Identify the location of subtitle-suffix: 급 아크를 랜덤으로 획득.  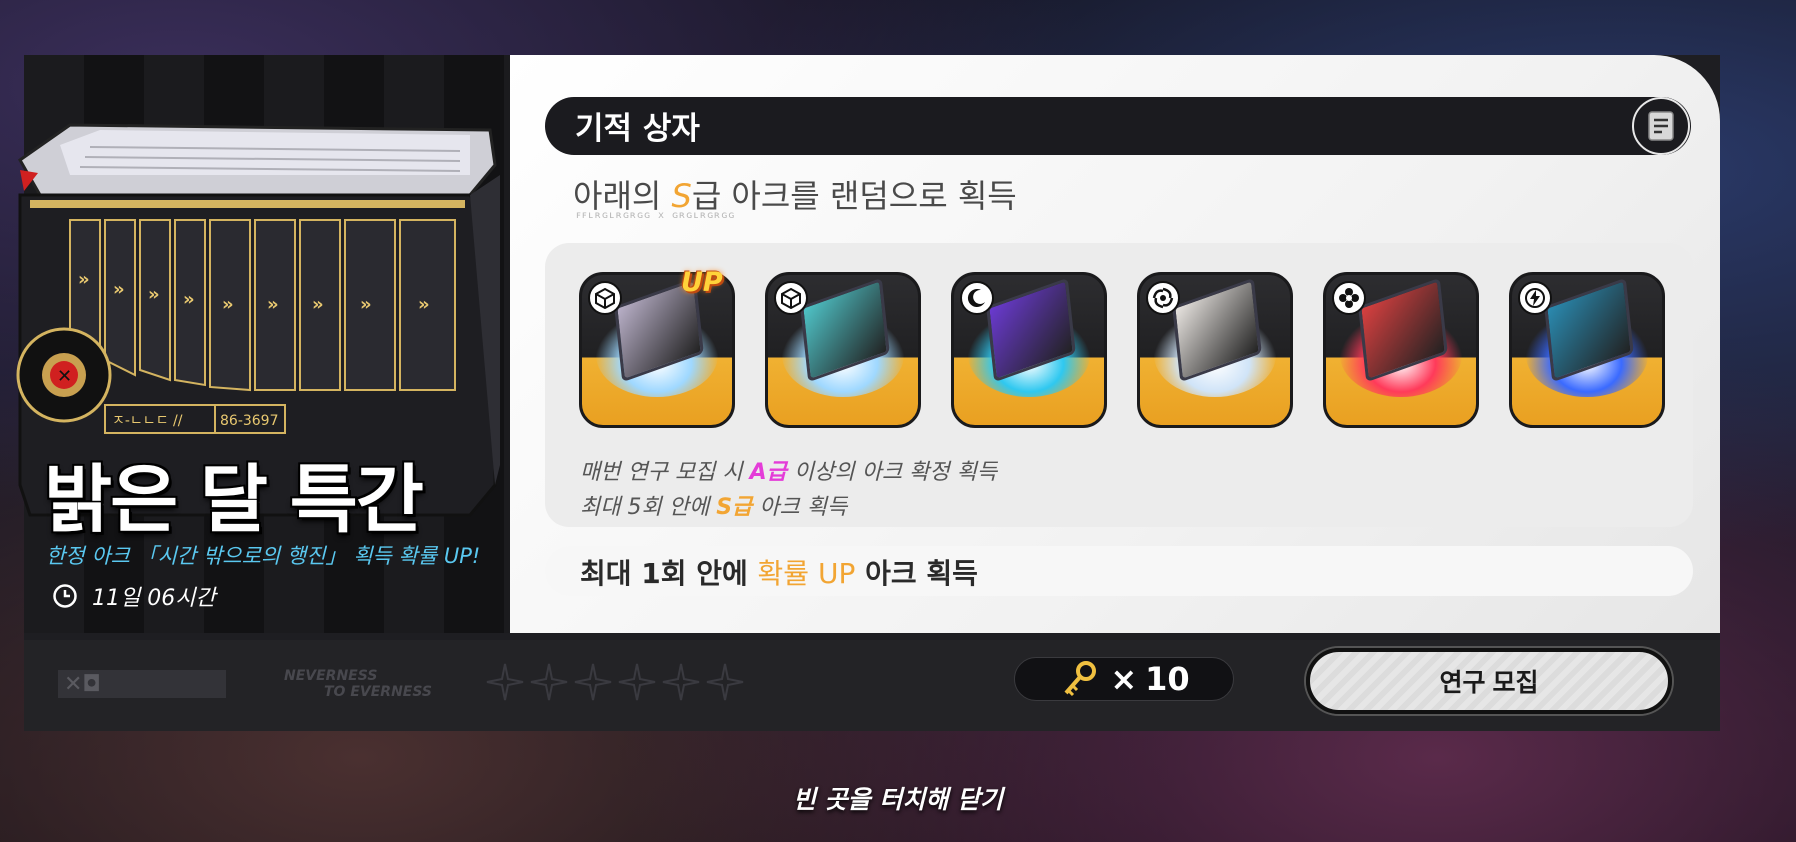
(854, 196).